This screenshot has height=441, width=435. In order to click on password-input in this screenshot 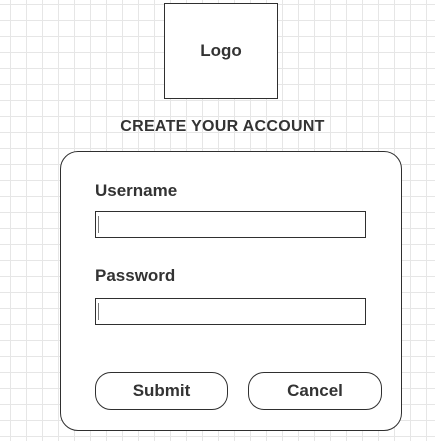, I will do `click(230, 311)`.